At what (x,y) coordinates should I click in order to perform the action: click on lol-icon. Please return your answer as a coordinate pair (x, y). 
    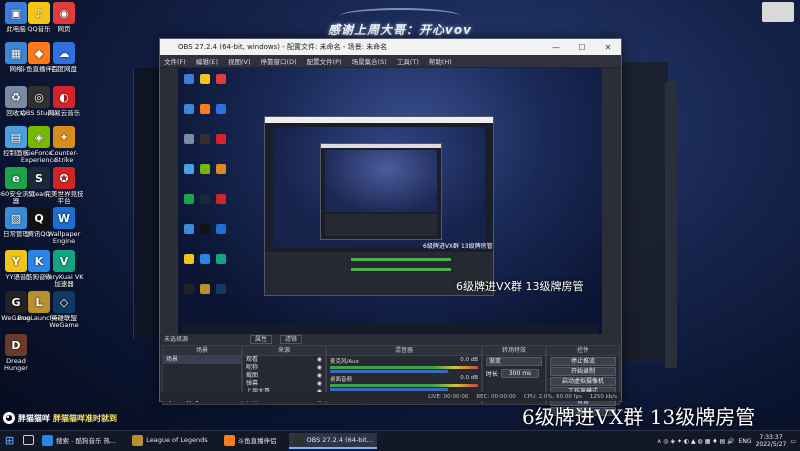
    Looking at the image, I should click on (138, 440).